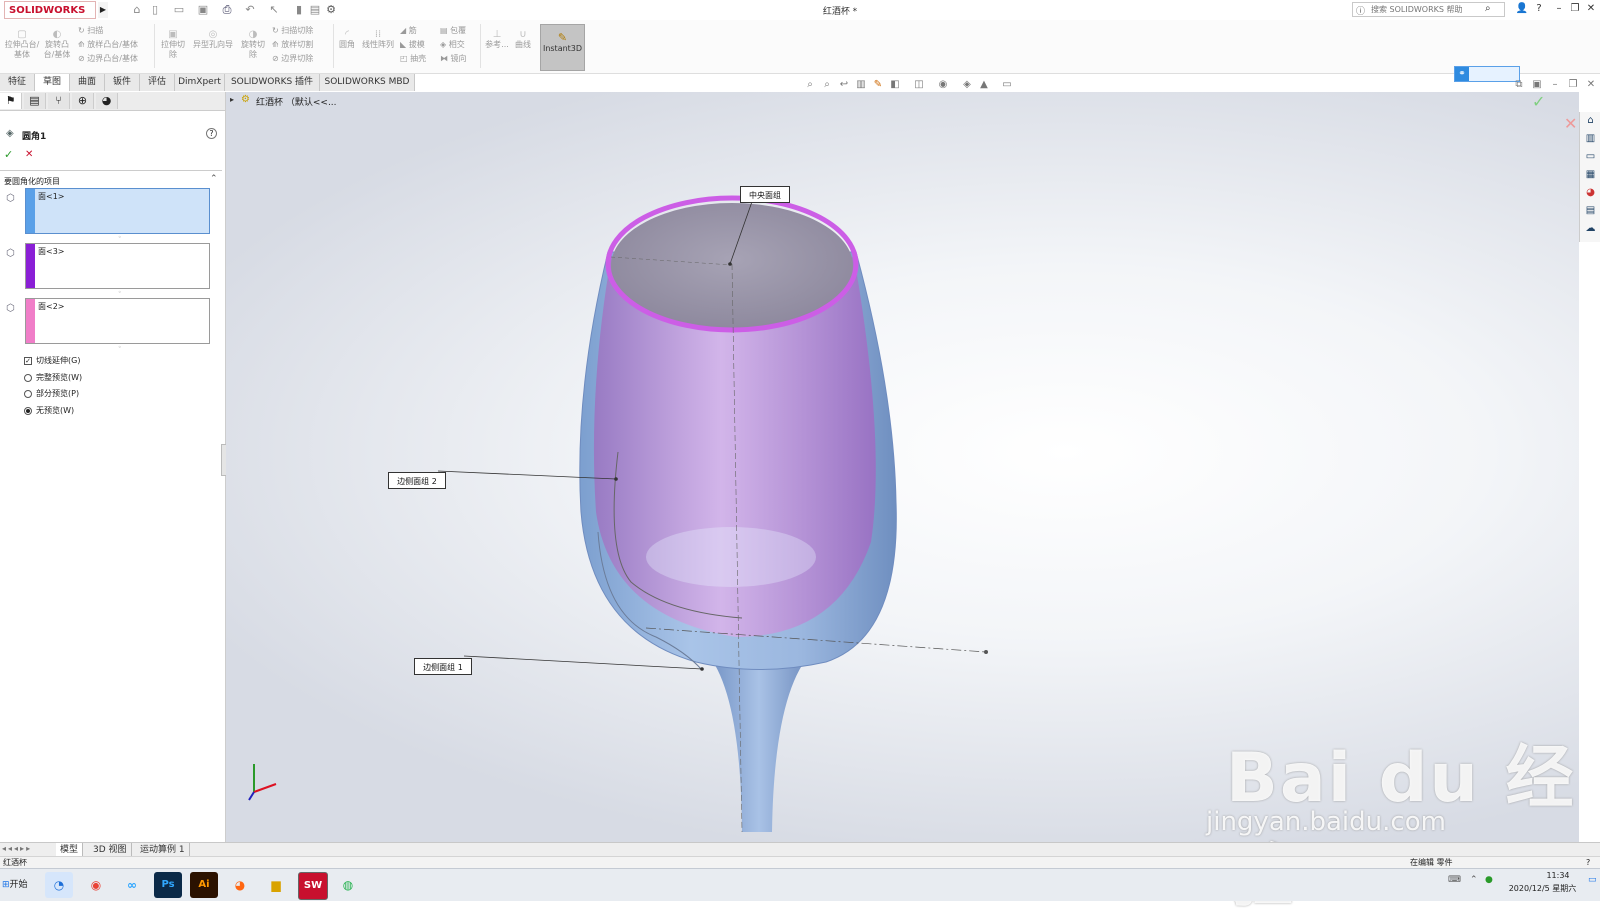  What do you see at coordinates (827, 85) in the screenshot?
I see `zoom-to-area-icon: ⌕` at bounding box center [827, 85].